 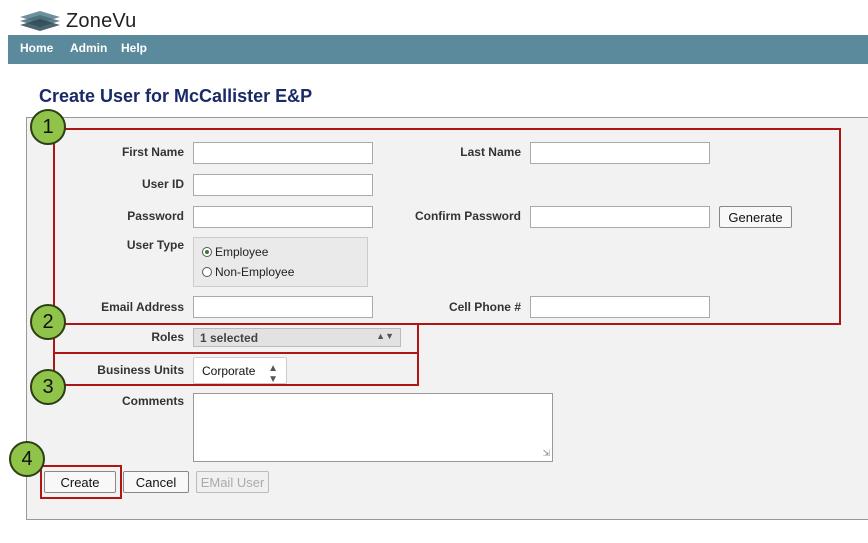 What do you see at coordinates (546, 453) in the screenshot?
I see `resize-grip-icon: ⇲` at bounding box center [546, 453].